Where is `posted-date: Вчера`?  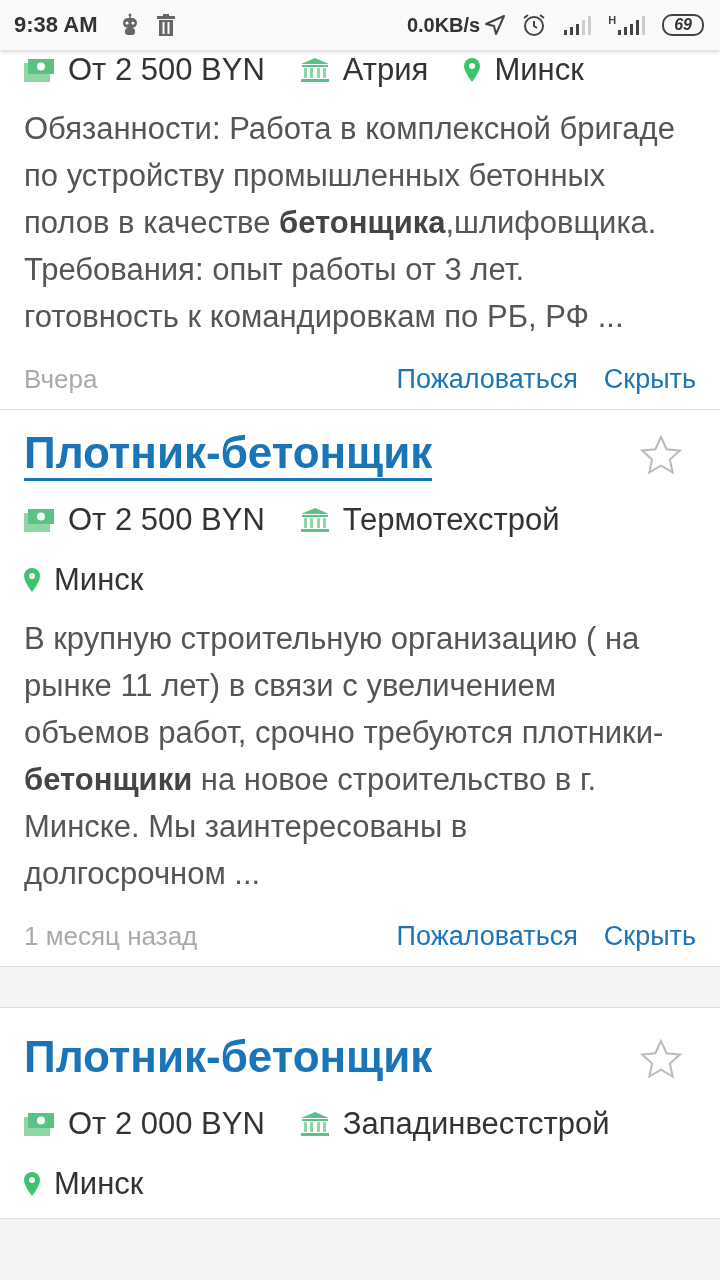
posted-date: Вчера is located at coordinates (61, 379).